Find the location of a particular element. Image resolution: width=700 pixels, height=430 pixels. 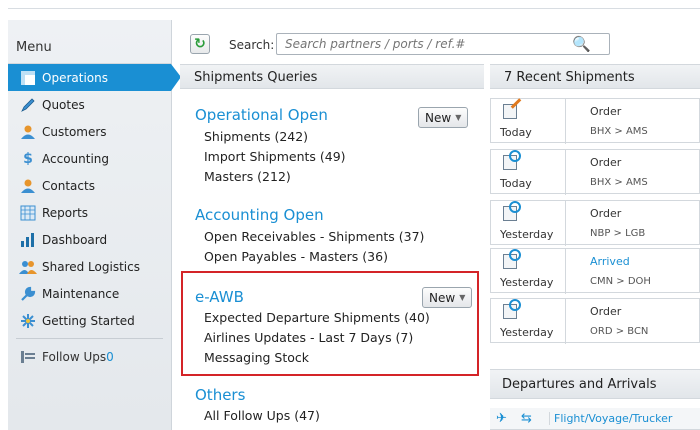

sidebar-item-label: Getting Started is located at coordinates (88, 320).